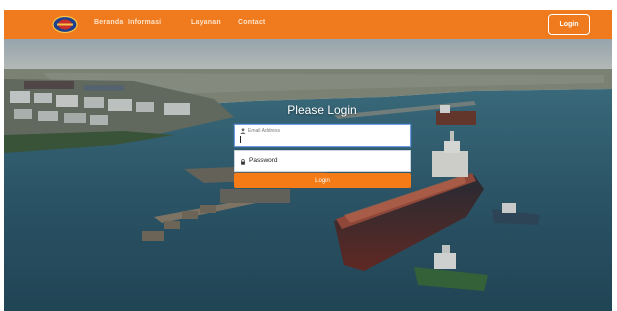 This screenshot has height=311, width=617. Describe the element at coordinates (322, 110) in the screenshot. I see `login-title: Please Login` at that location.